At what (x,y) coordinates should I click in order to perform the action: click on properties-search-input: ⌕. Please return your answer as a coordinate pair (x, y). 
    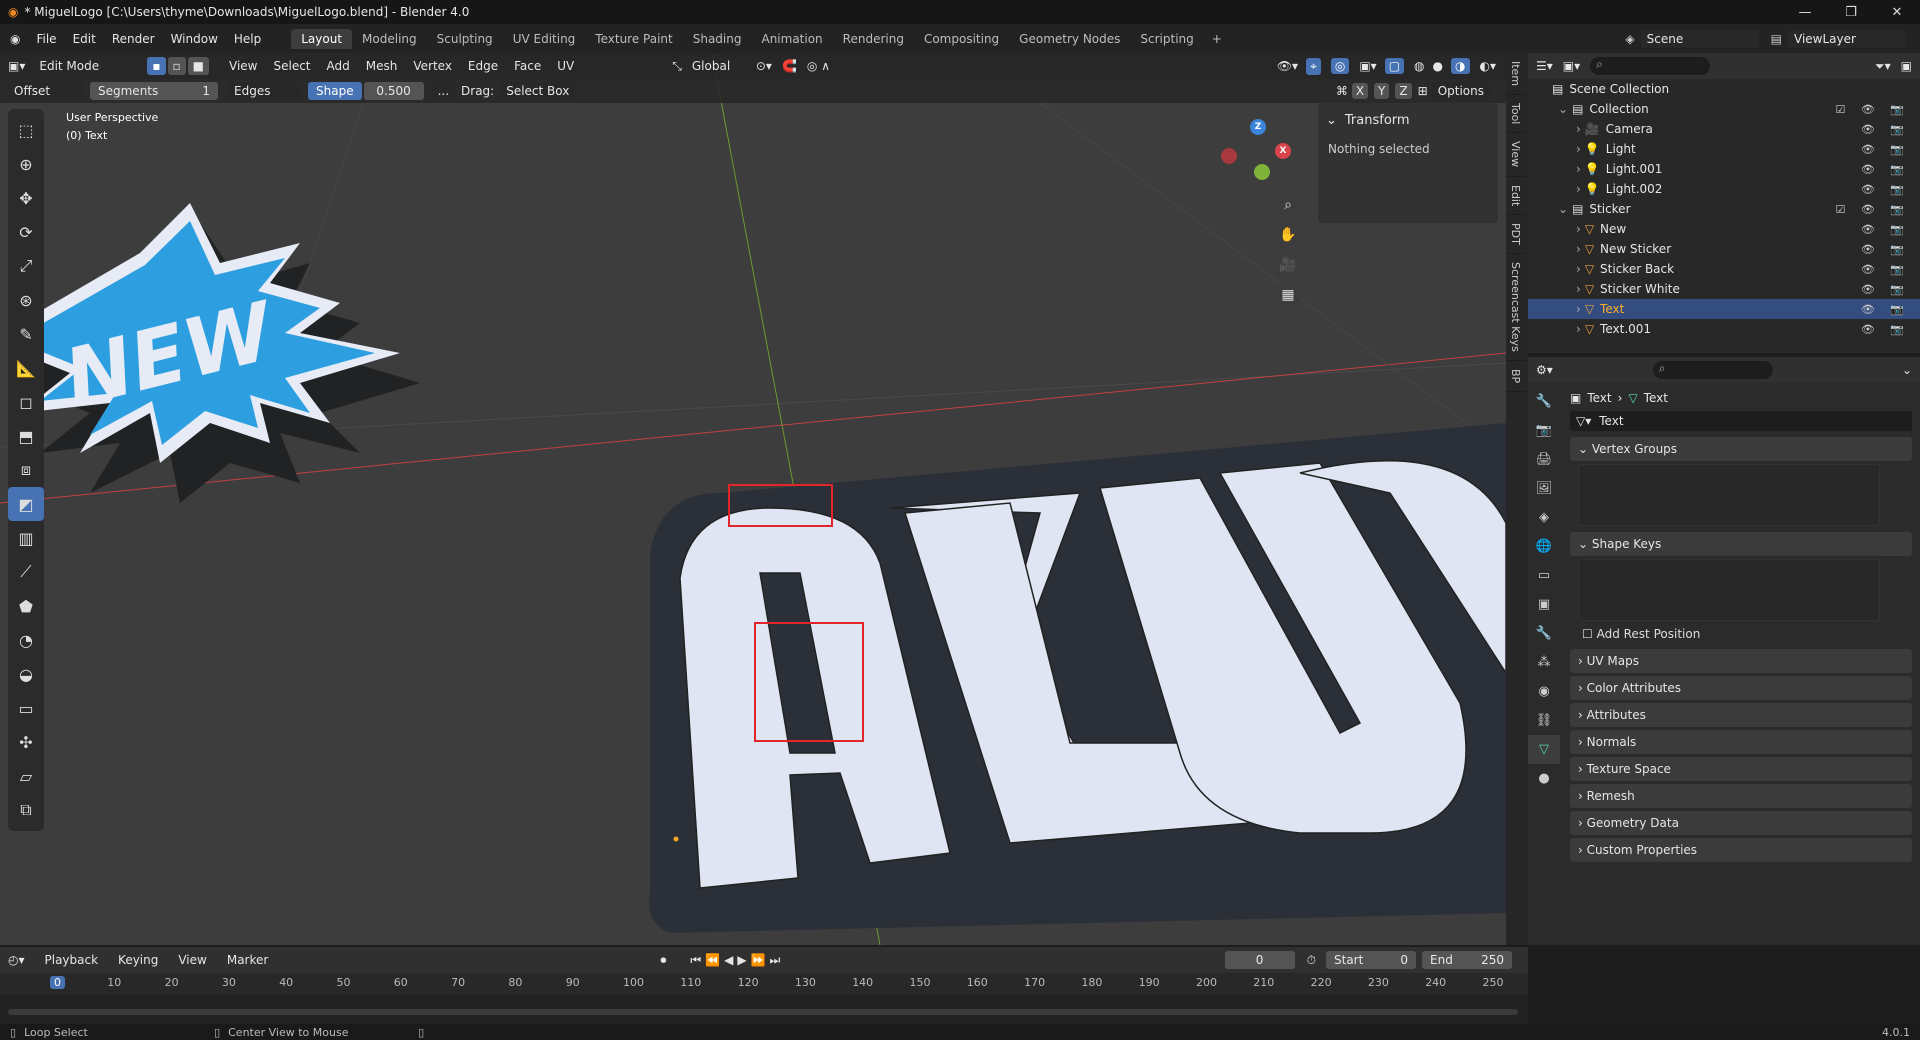
    Looking at the image, I should click on (1712, 370).